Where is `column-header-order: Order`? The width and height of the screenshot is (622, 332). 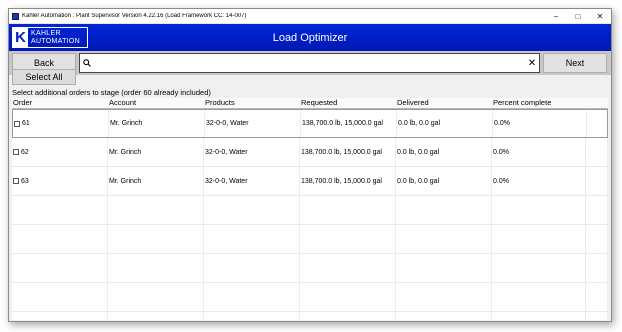
column-header-order: Order is located at coordinates (60, 103).